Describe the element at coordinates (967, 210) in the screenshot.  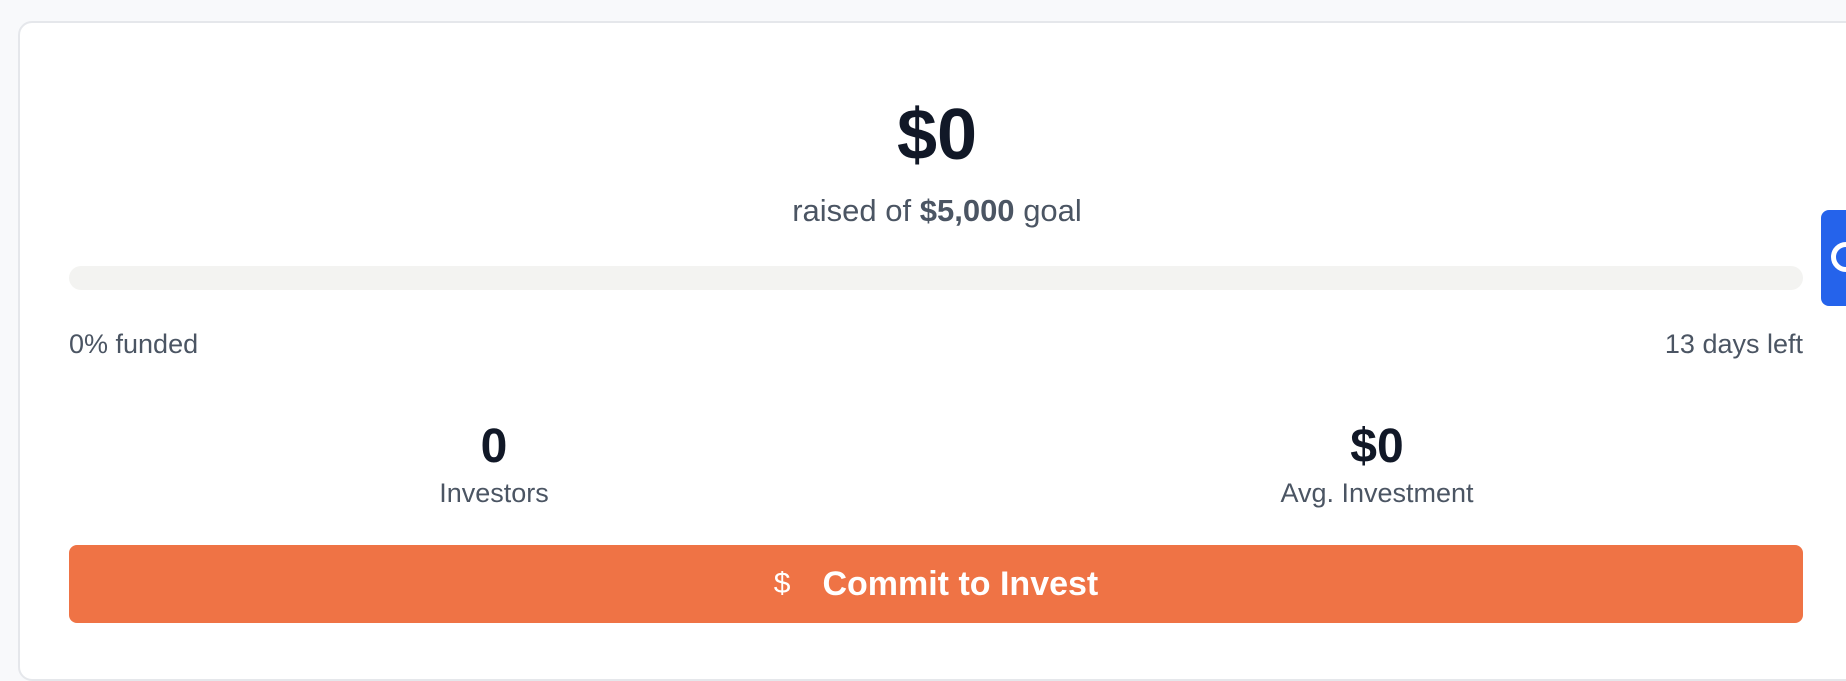
I see `goal-amount: $5,000` at that location.